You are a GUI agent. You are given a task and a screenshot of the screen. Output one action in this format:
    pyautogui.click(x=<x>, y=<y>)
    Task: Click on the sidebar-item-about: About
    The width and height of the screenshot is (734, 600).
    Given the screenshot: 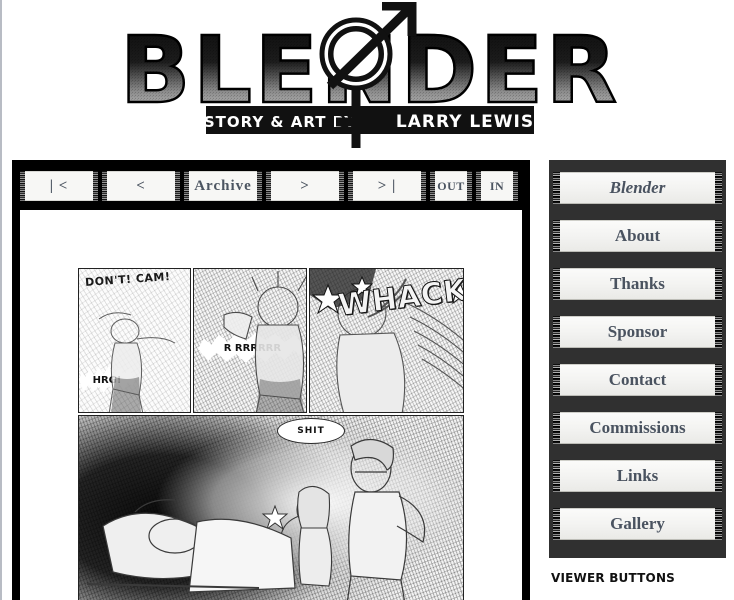 What is the action you would take?
    pyautogui.click(x=637, y=236)
    